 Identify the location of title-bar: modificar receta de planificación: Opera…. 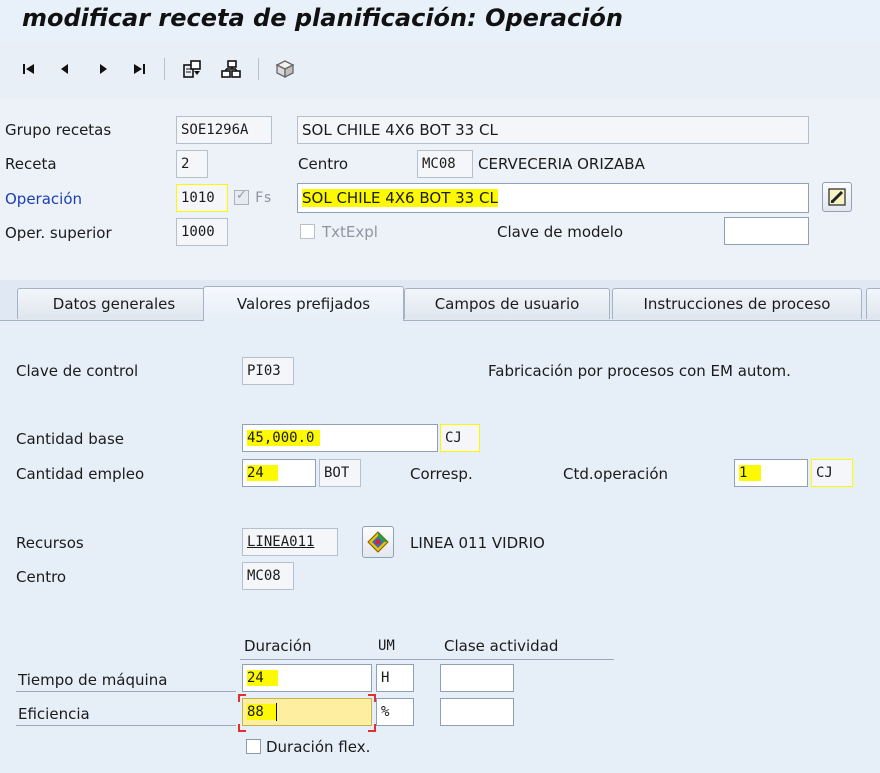
(440, 21).